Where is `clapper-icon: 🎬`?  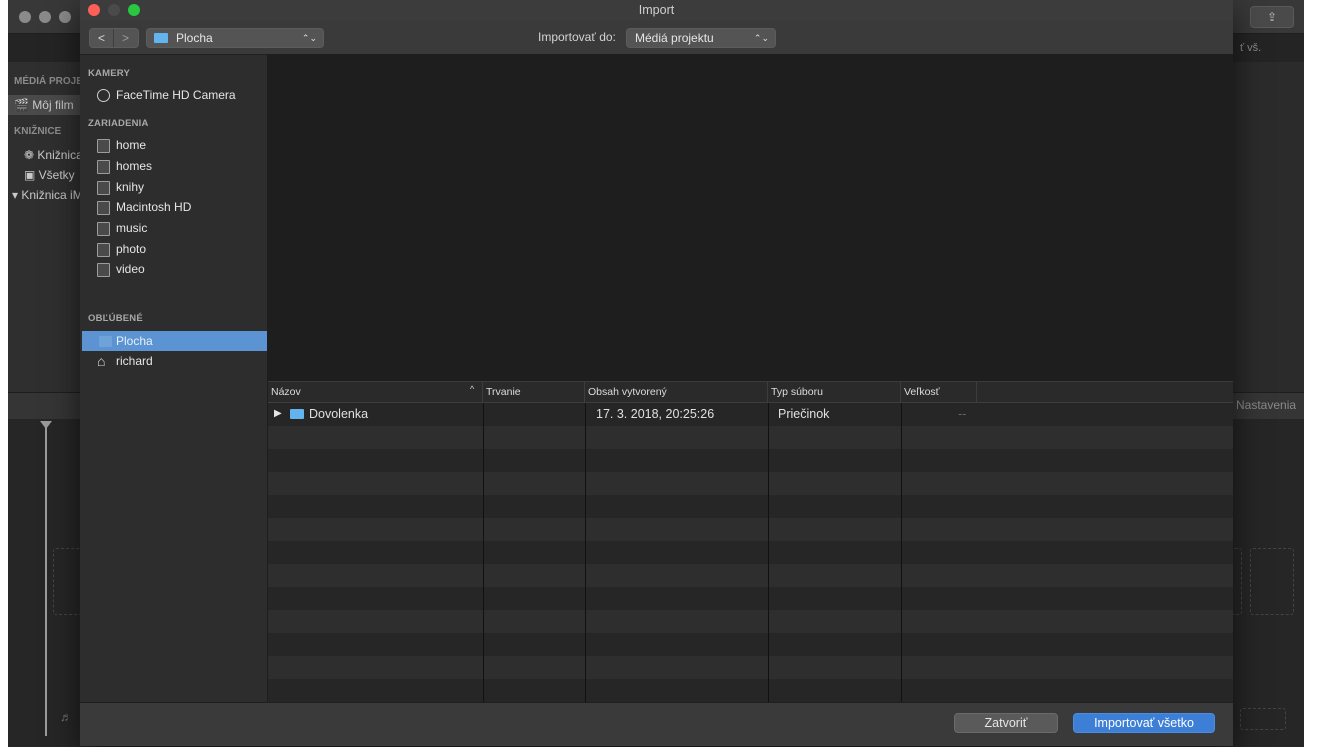
clapper-icon: 🎬 is located at coordinates (23, 105).